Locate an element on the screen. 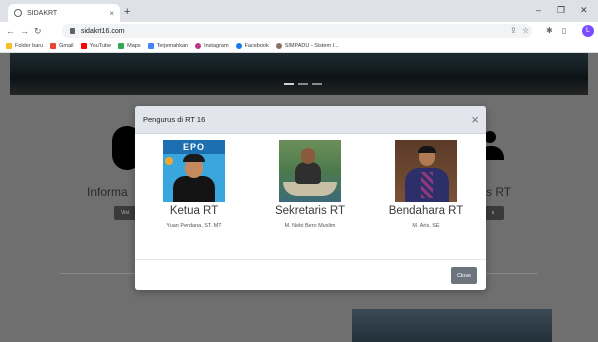 The width and height of the screenshot is (598, 342). bookmark-gmail: Gmail is located at coordinates (62, 46).